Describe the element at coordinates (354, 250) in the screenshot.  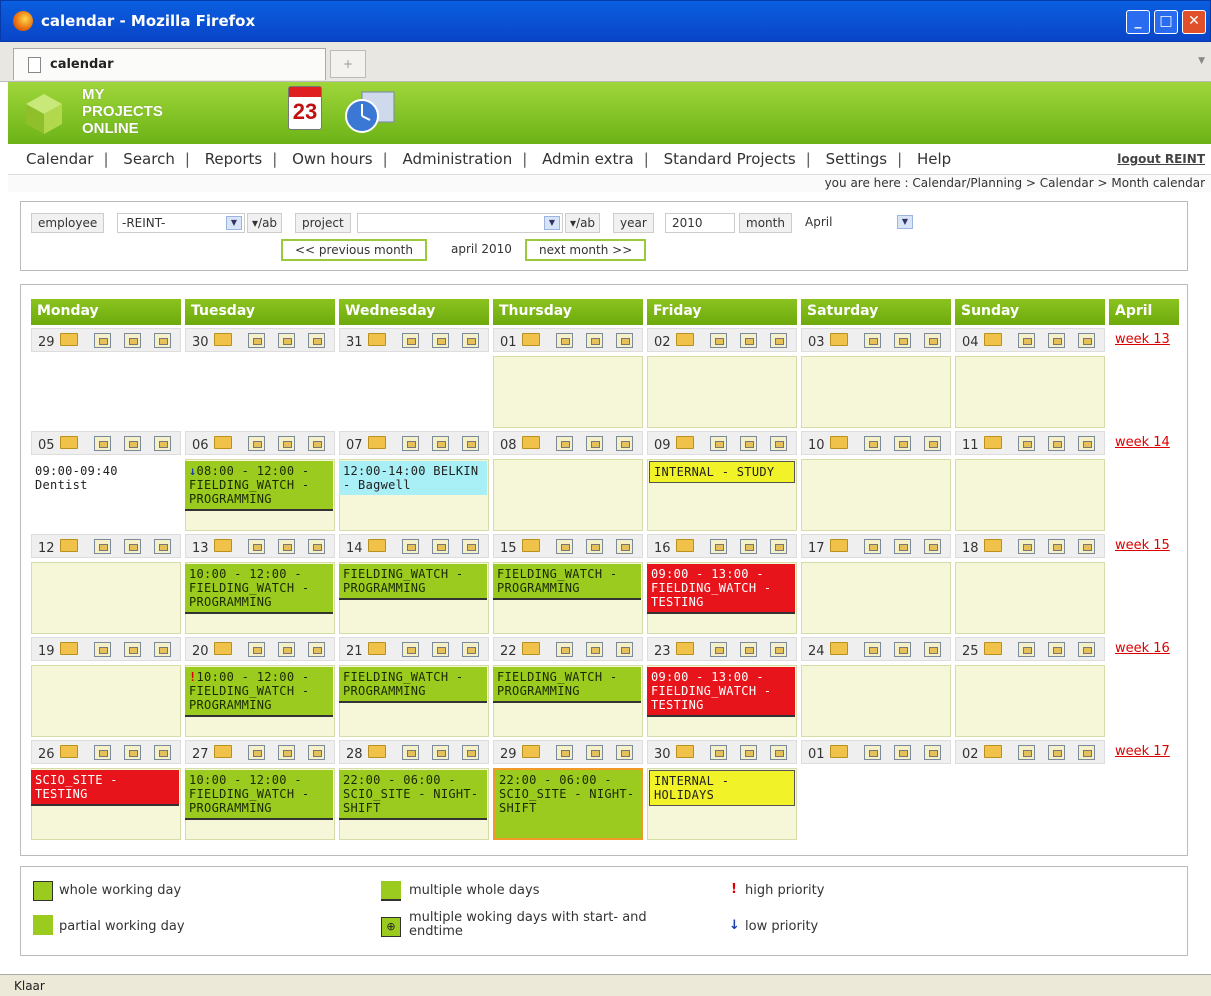
I see `previous-month-button: << previous month` at that location.